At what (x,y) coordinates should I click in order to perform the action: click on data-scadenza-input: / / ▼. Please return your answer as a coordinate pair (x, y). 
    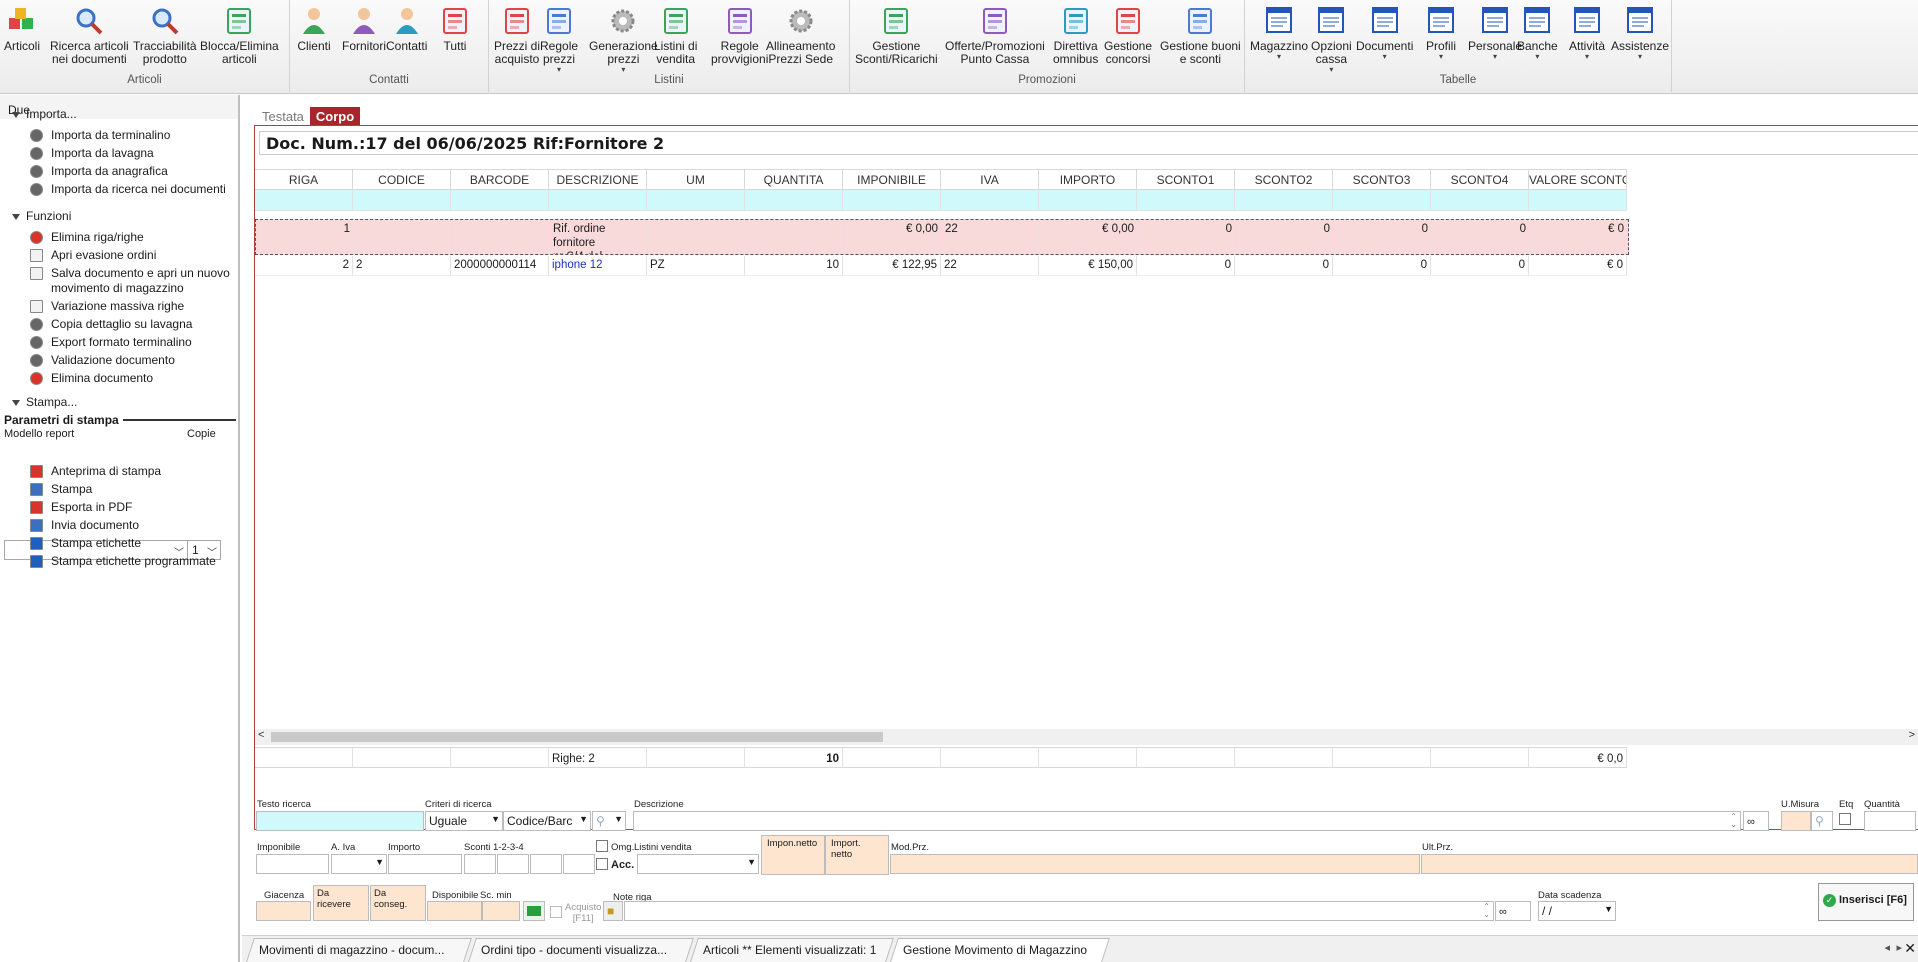
    Looking at the image, I should click on (1577, 911).